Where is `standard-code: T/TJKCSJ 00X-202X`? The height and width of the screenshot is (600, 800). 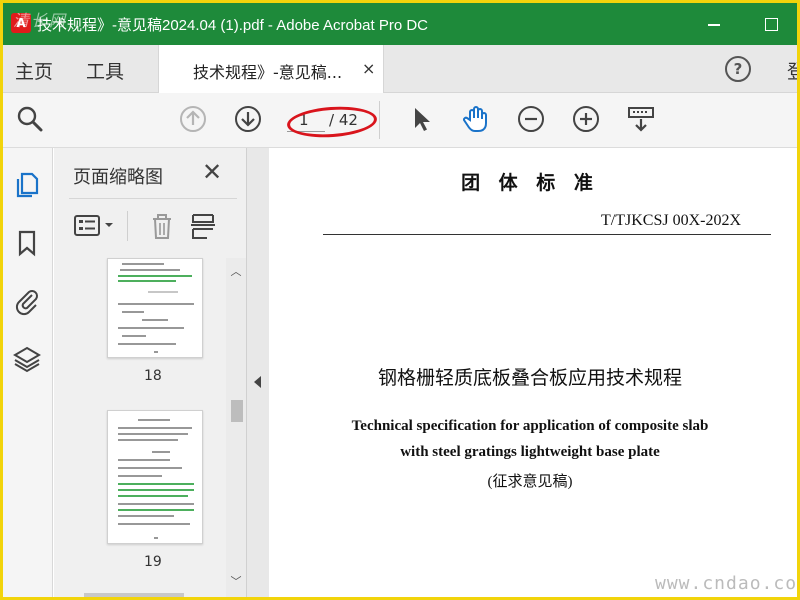 standard-code: T/TJKCSJ 00X-202X is located at coordinates (671, 220).